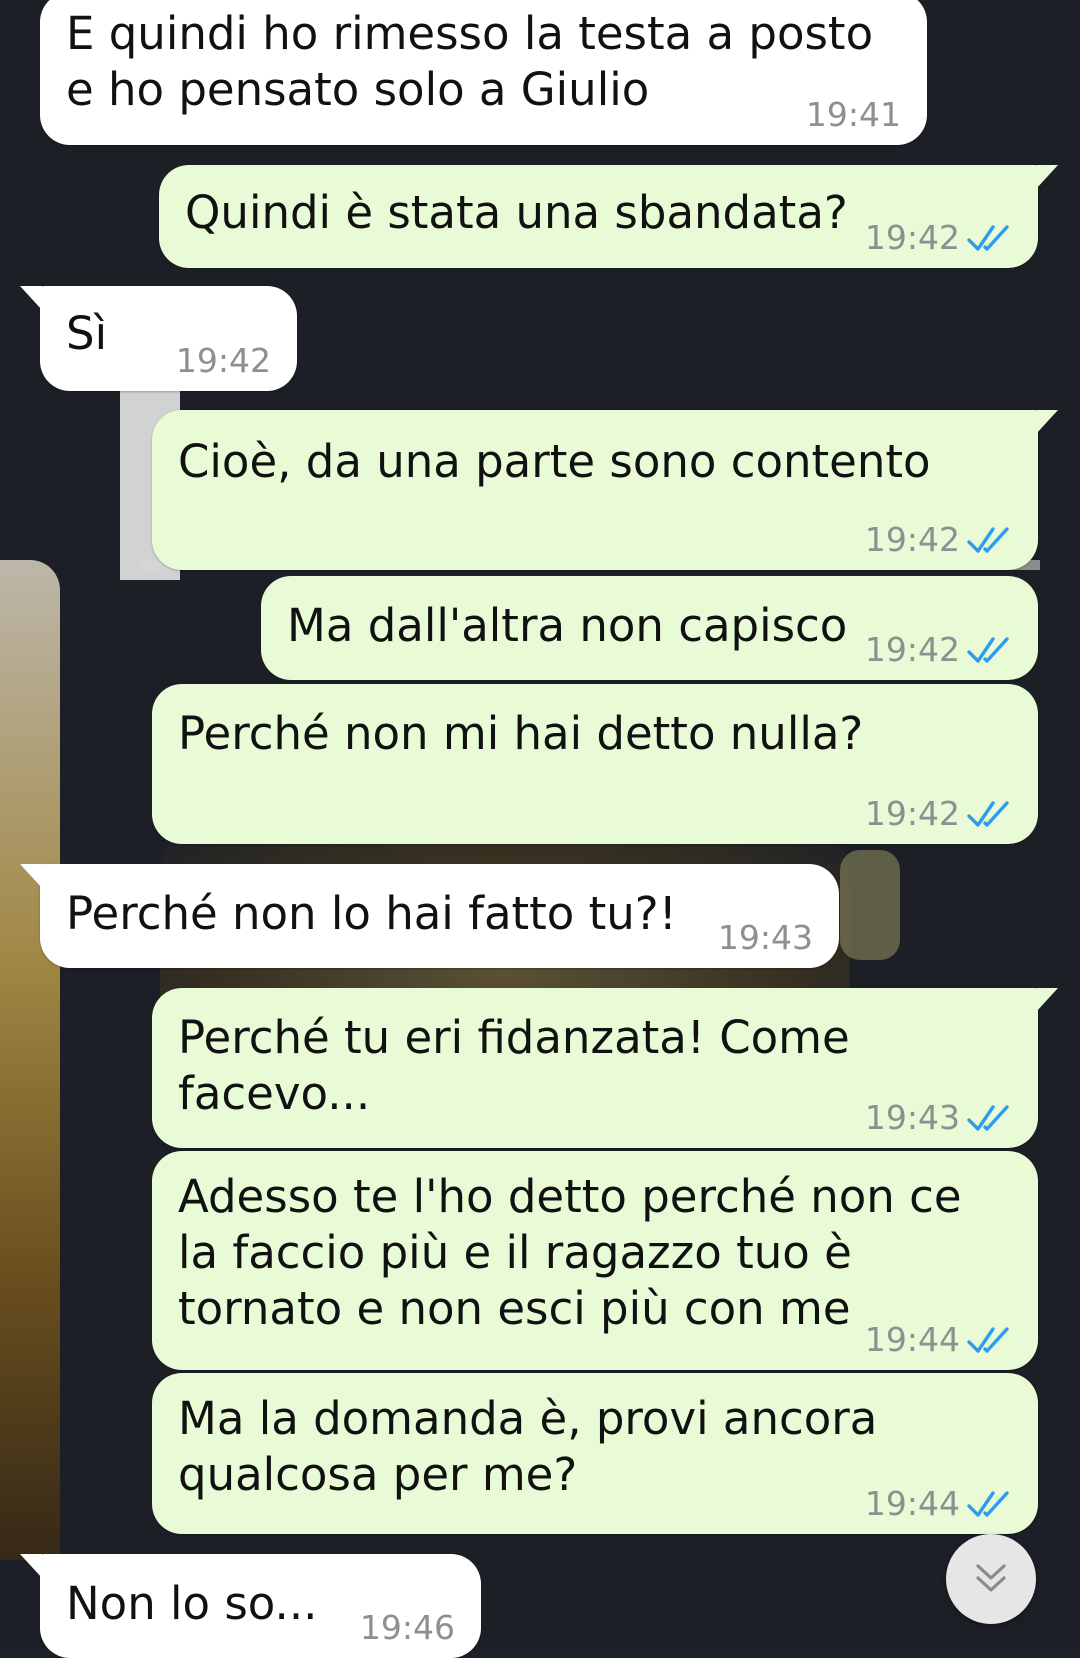 The height and width of the screenshot is (1658, 1080). What do you see at coordinates (250, 1606) in the screenshot?
I see `message-incoming: Non lo so... 19:46` at bounding box center [250, 1606].